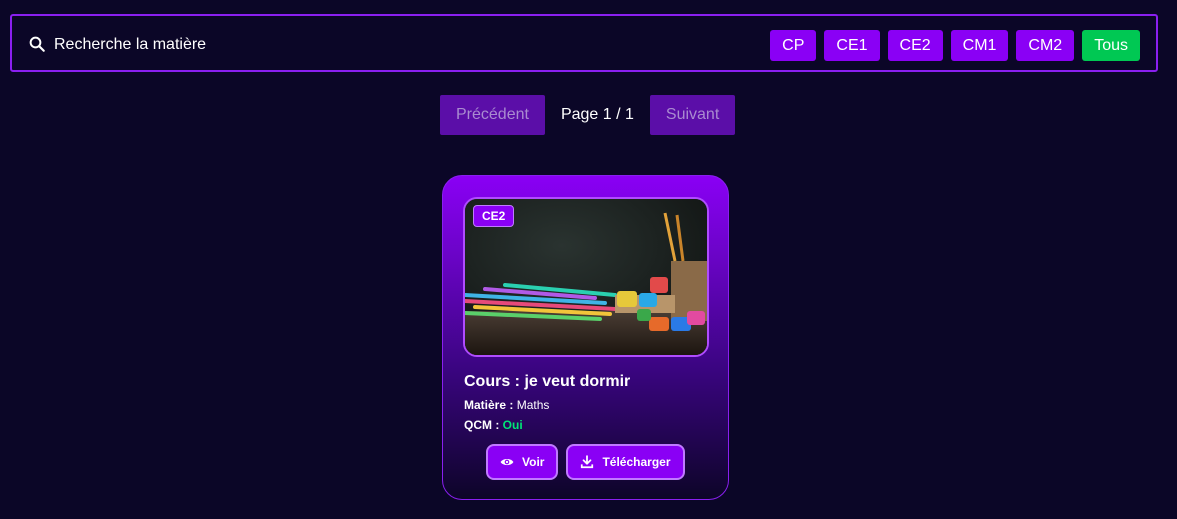  I want to click on subject-value: Maths, so click(533, 405).